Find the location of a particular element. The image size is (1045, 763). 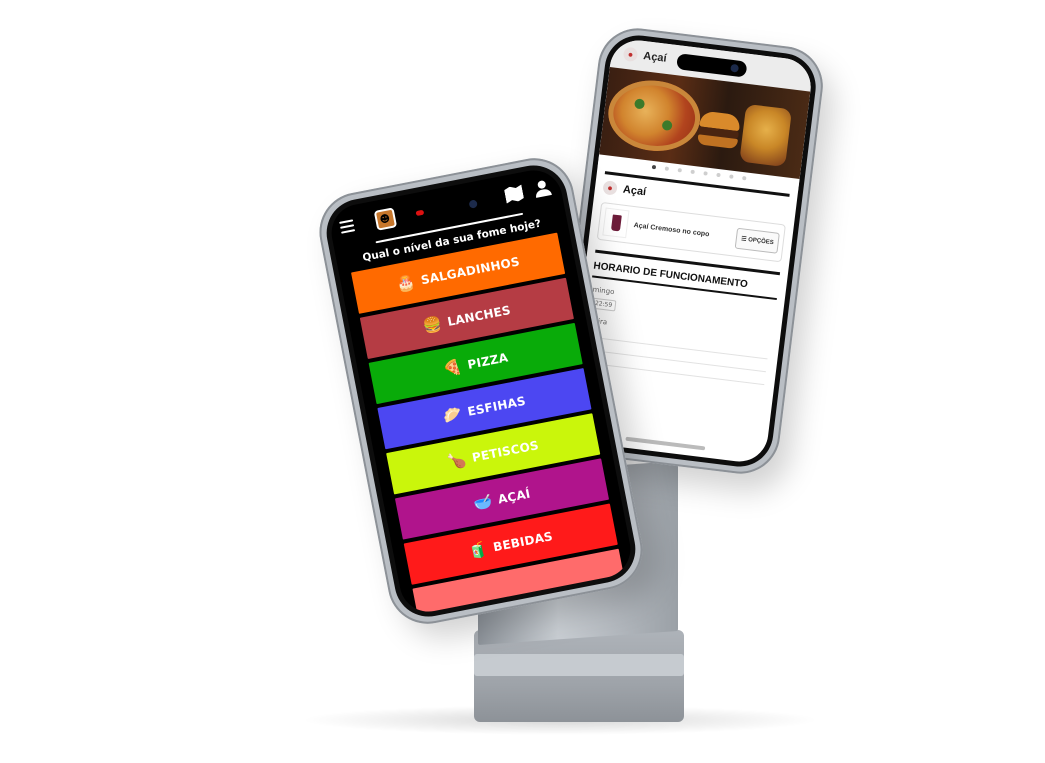

stand-base is located at coordinates (579, 676).